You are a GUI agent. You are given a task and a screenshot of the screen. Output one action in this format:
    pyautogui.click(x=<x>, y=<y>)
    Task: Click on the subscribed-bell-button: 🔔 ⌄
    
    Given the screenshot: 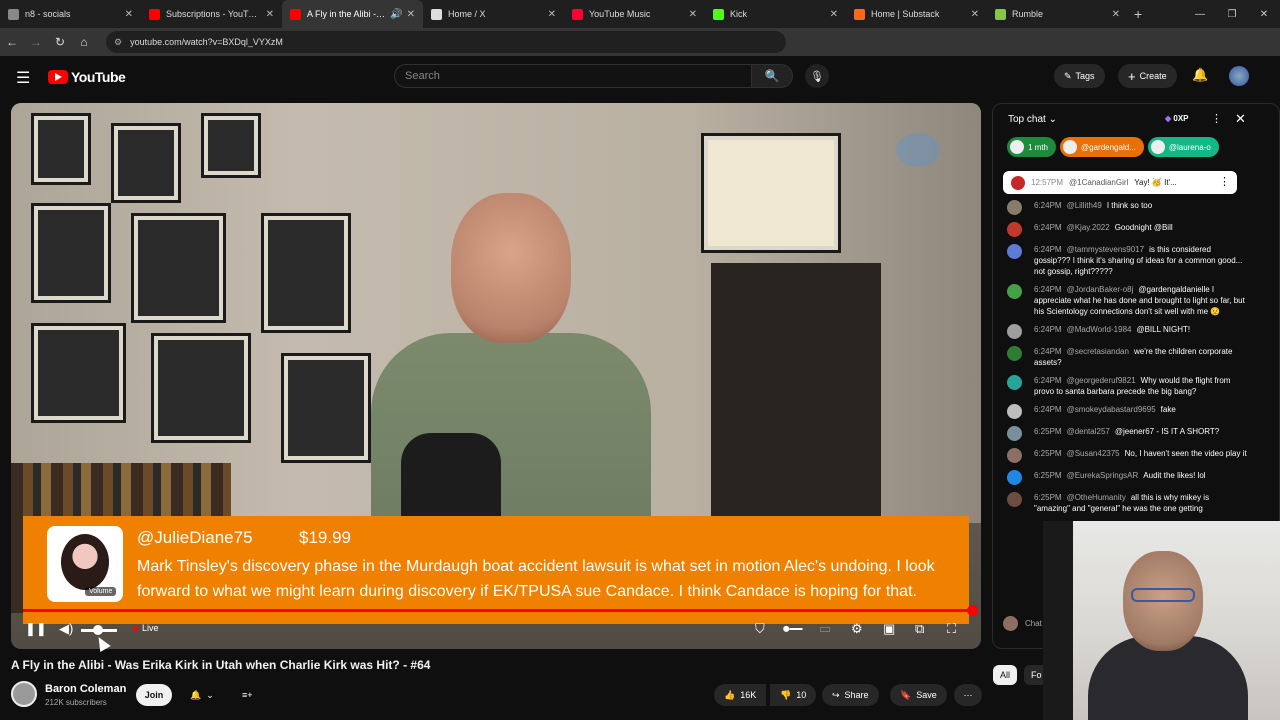 What is the action you would take?
    pyautogui.click(x=202, y=695)
    